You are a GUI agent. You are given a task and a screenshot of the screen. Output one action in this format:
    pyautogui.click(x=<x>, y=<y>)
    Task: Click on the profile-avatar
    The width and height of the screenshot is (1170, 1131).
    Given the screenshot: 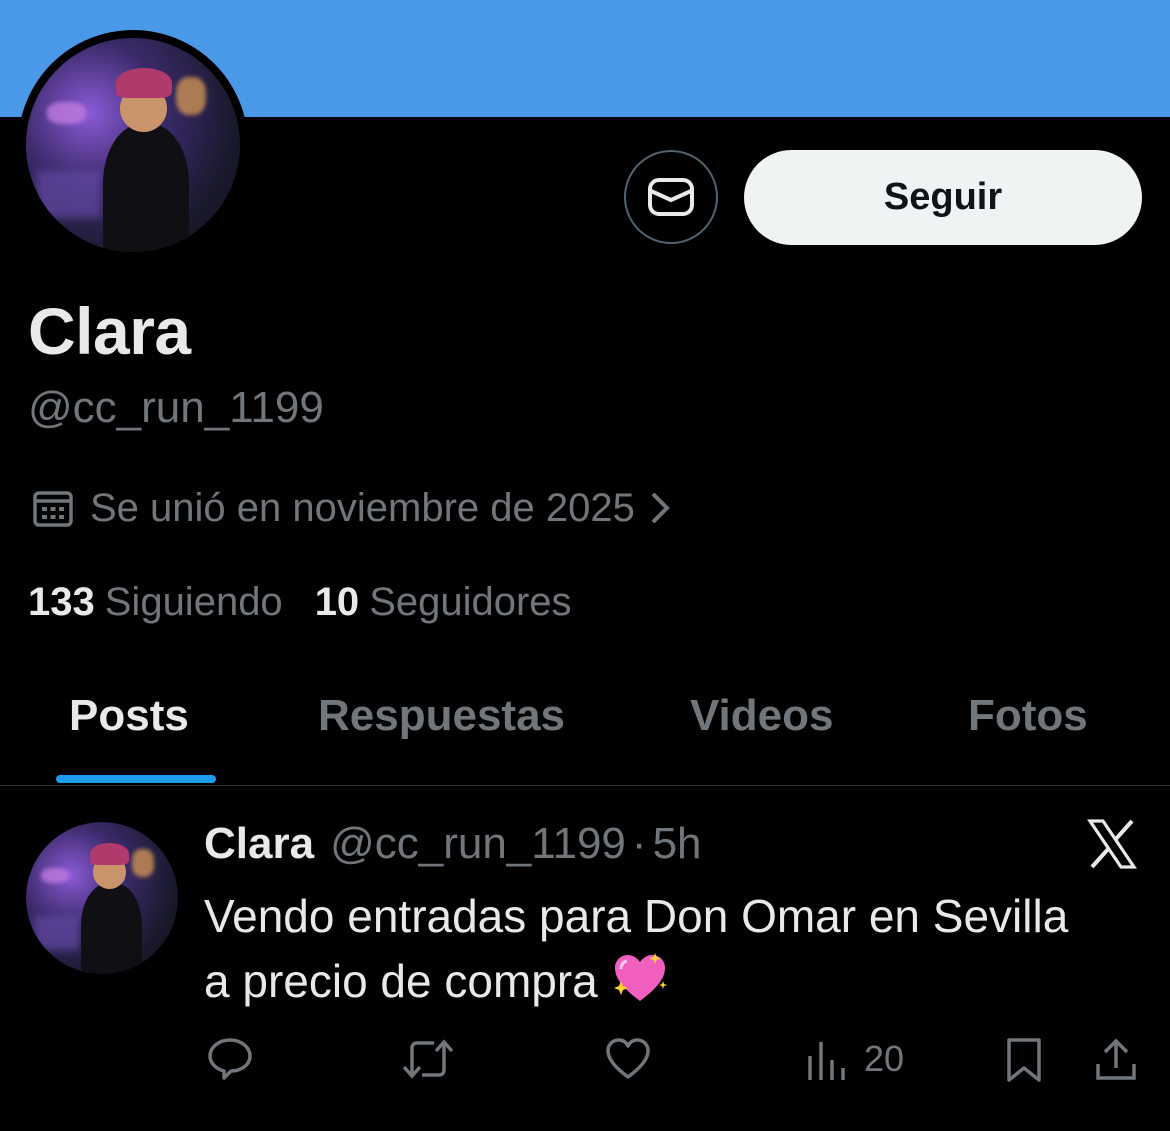 What is the action you would take?
    pyautogui.click(x=133, y=145)
    